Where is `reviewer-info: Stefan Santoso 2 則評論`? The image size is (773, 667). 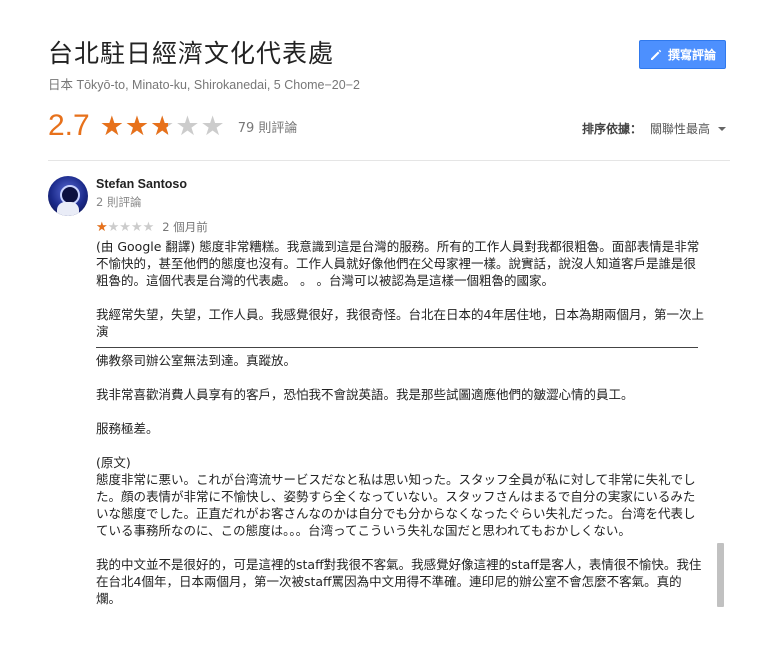
reviewer-info: Stefan Santoso 2 則評論 is located at coordinates (141, 193).